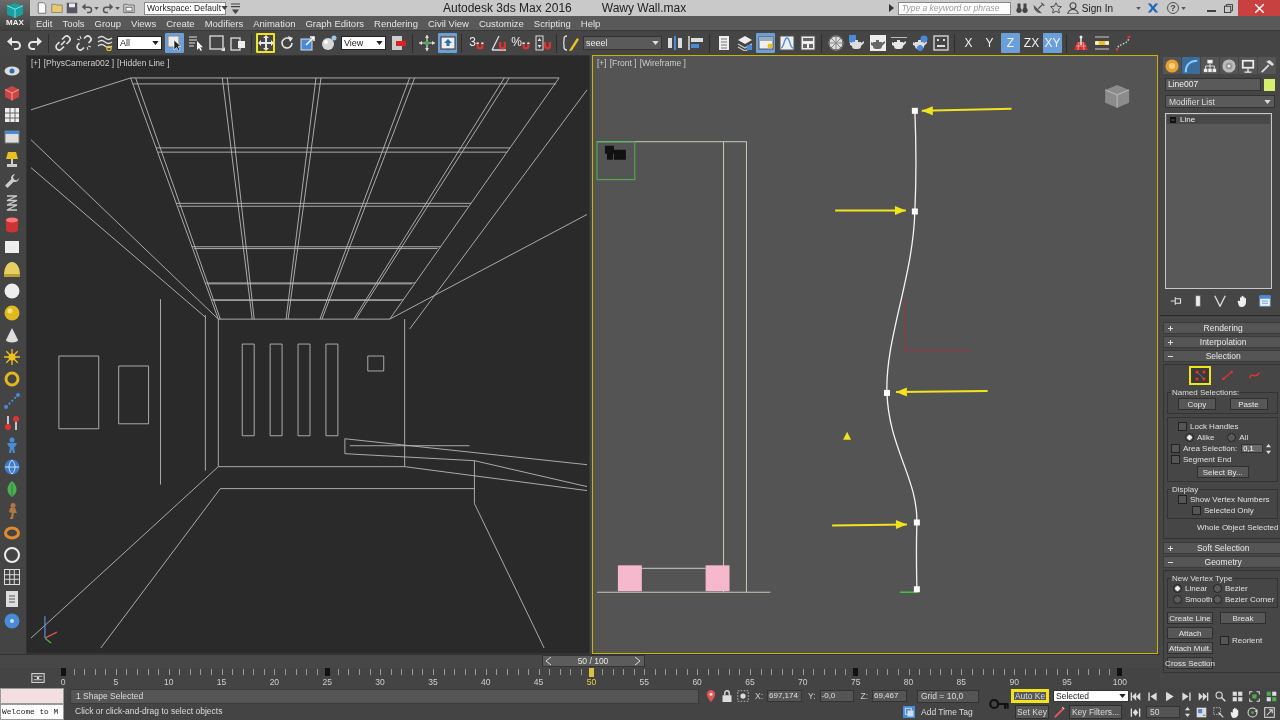  I want to click on application-menu-button: MAX, so click(15, 15).